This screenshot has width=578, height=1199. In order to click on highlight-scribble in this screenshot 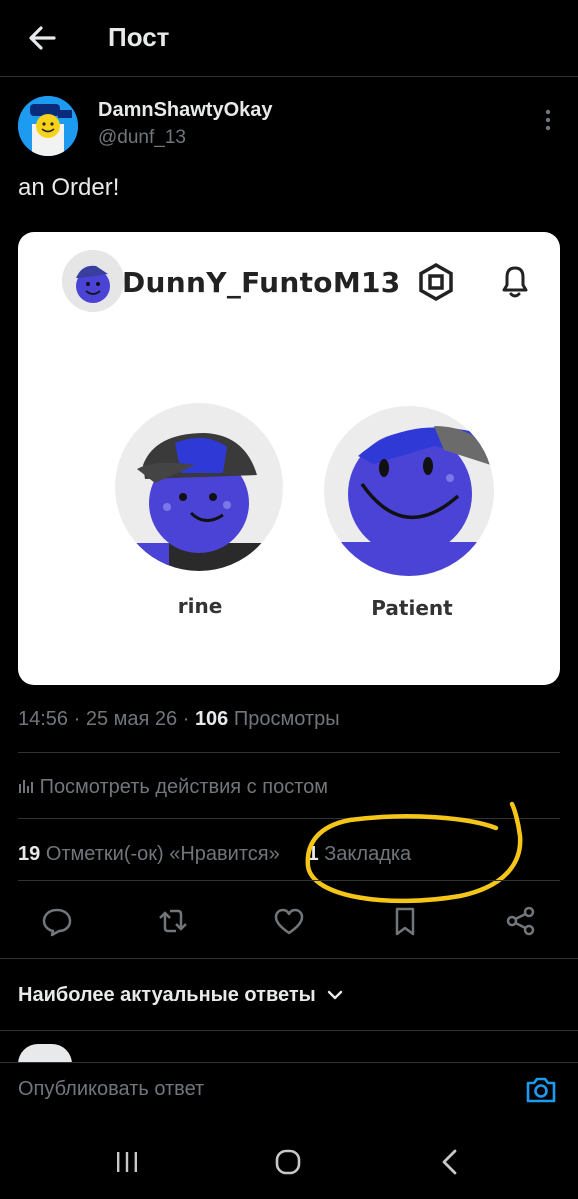, I will do `click(414, 852)`.